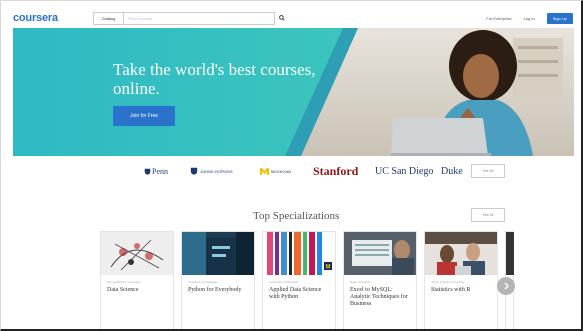 The image size is (583, 331). What do you see at coordinates (147, 171) in the screenshot?
I see `penn-shield-icon` at bounding box center [147, 171].